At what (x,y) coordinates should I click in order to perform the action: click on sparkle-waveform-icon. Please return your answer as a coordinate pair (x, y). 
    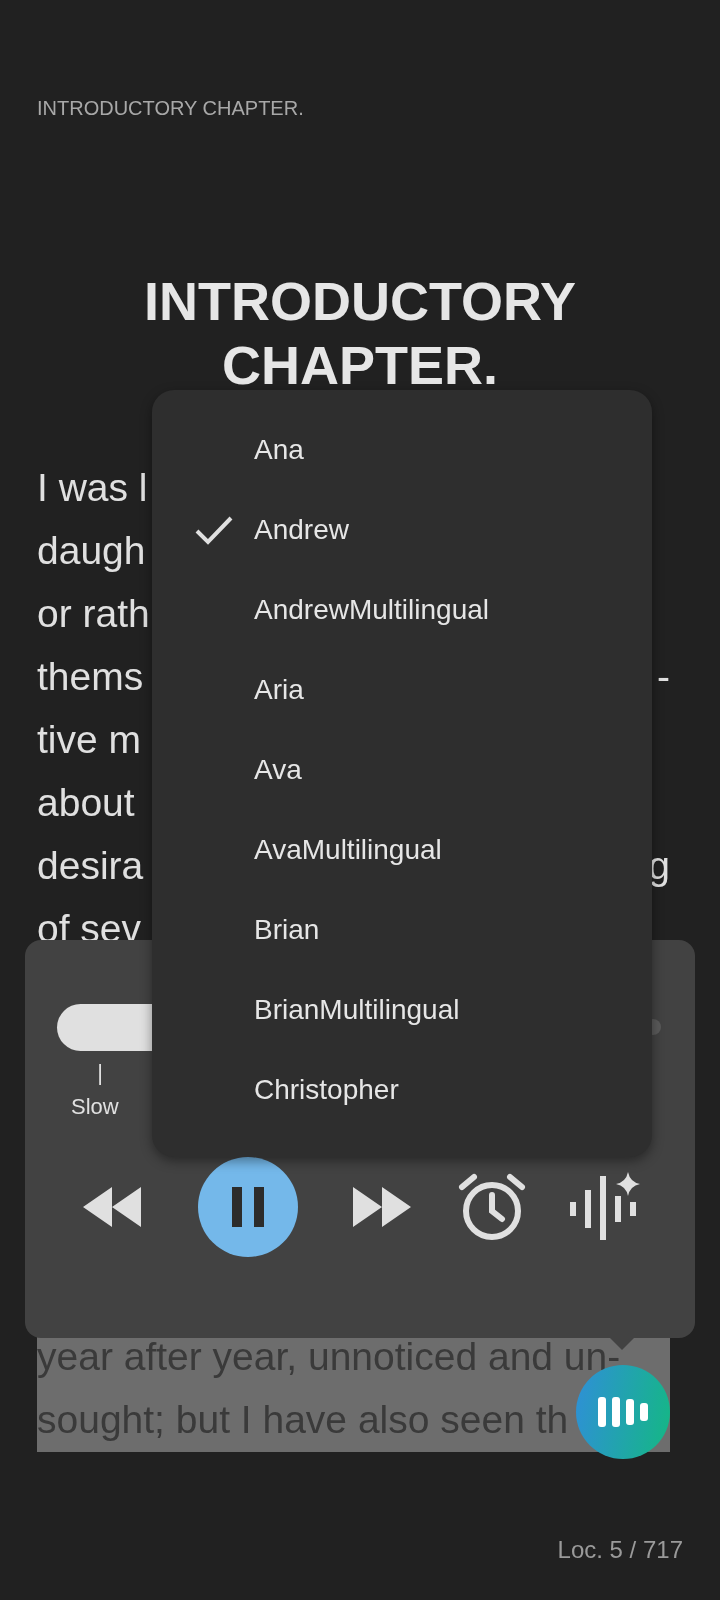
    Looking at the image, I should click on (606, 1207).